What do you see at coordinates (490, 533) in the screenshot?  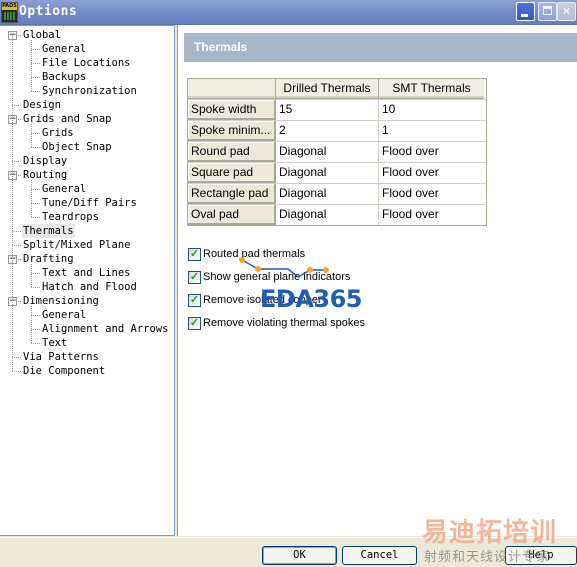 I see `training-watermark-title: 易迪拓培训` at bounding box center [490, 533].